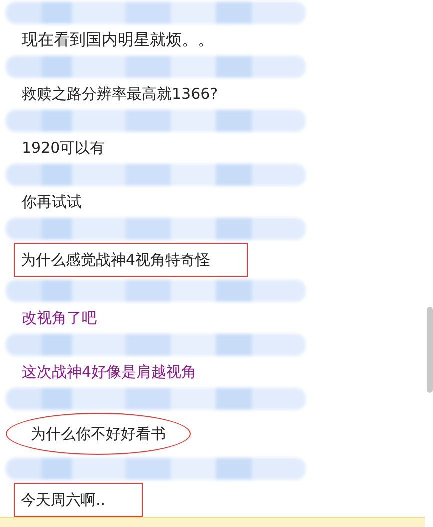 The height and width of the screenshot is (527, 433). I want to click on scrollbar-thumb, so click(430, 350).